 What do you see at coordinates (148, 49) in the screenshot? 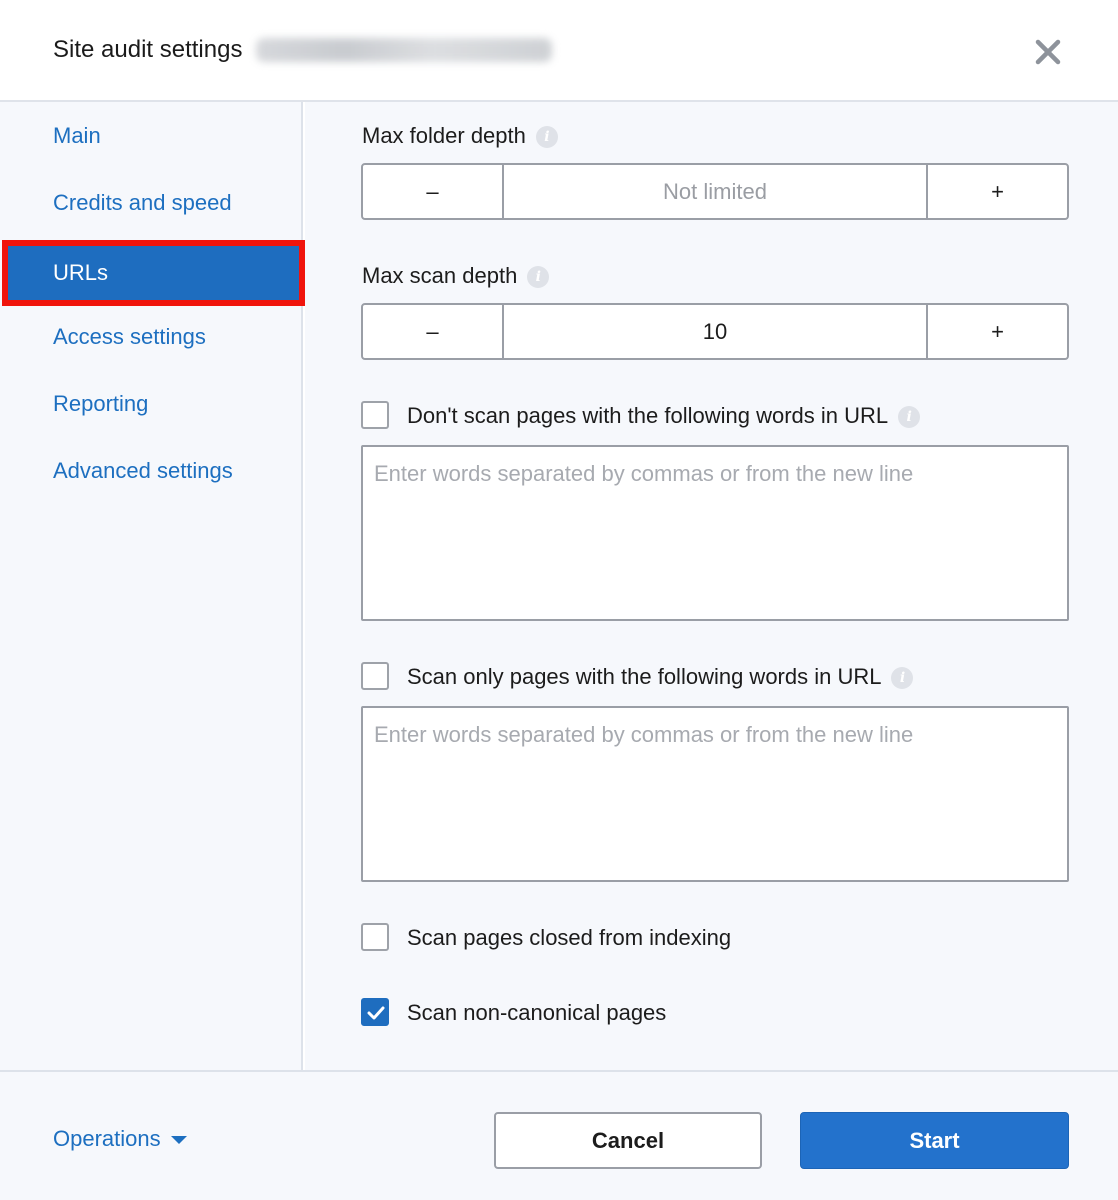
I see `dialog-title: Site audit settings` at bounding box center [148, 49].